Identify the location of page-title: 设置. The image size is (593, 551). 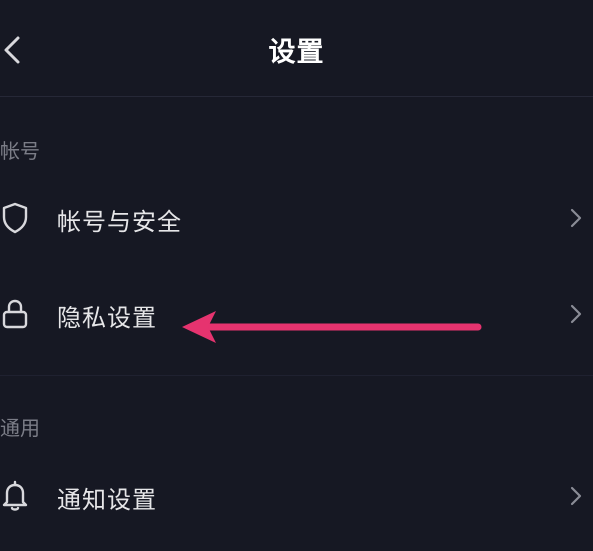
(296, 52).